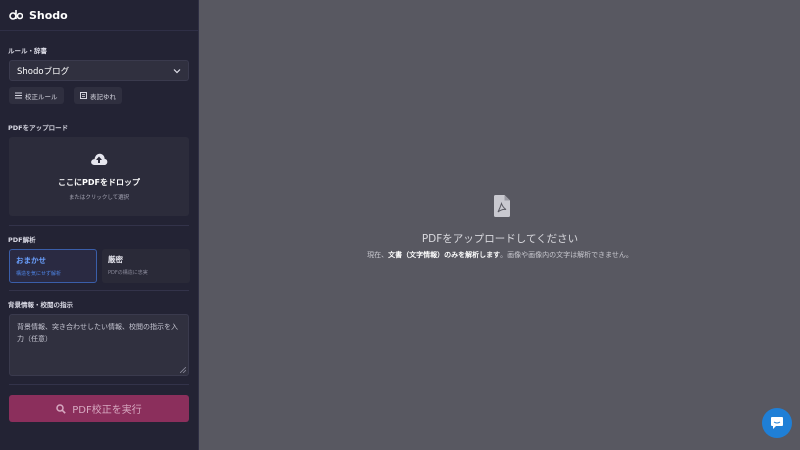  I want to click on search-icon, so click(61, 408).